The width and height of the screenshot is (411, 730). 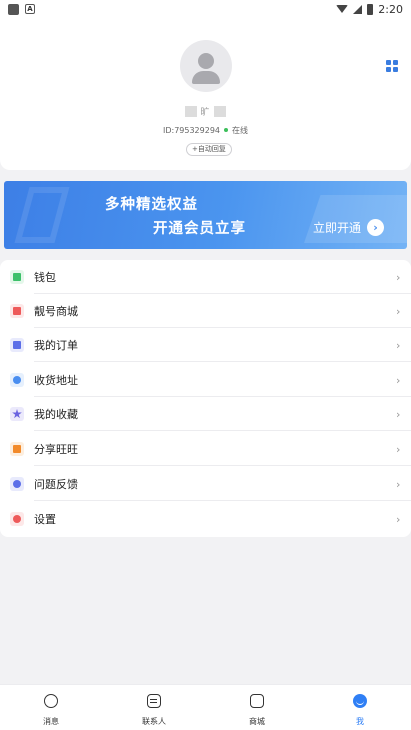 What do you see at coordinates (56, 414) in the screenshot?
I see `menu-item-label: 我的收藏` at bounding box center [56, 414].